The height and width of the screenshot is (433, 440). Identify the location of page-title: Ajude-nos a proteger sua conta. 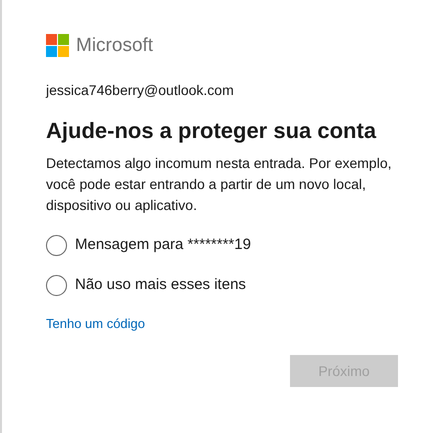
(212, 131).